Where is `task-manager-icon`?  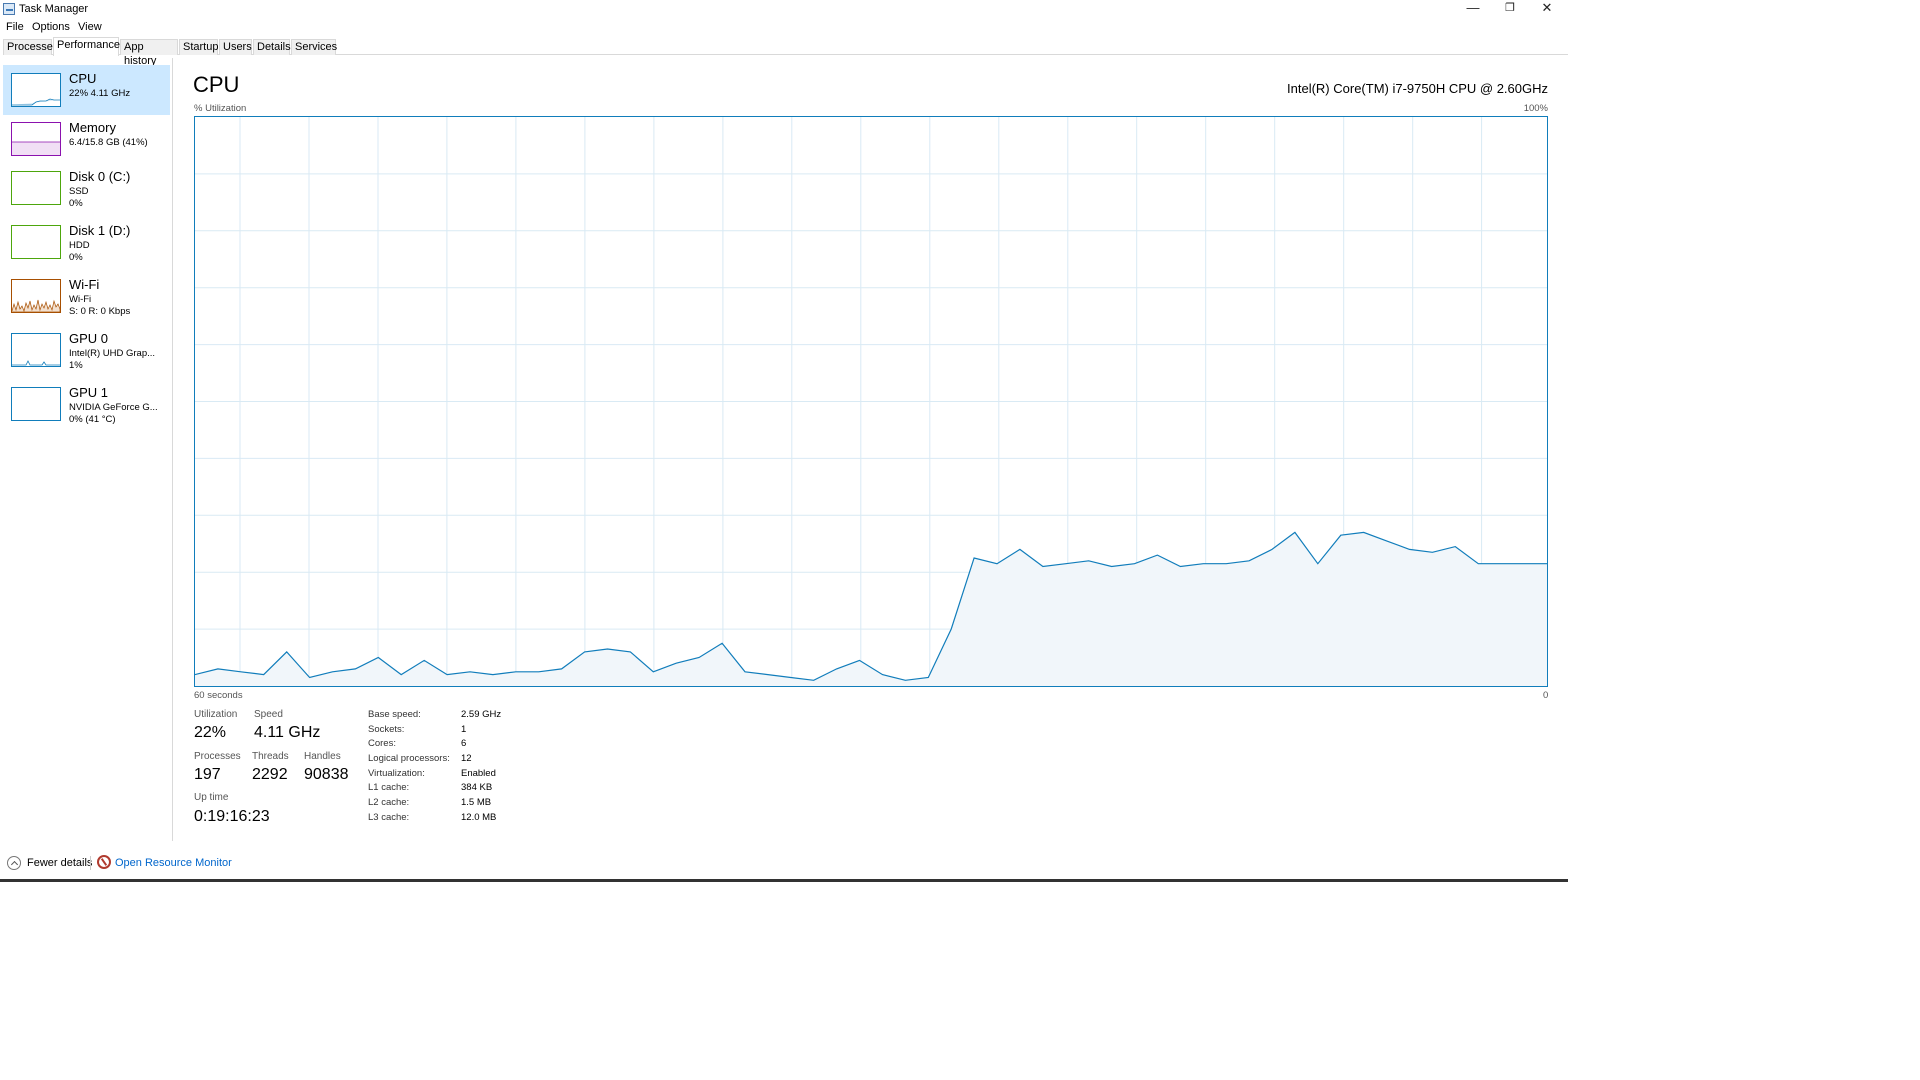 task-manager-icon is located at coordinates (9, 9).